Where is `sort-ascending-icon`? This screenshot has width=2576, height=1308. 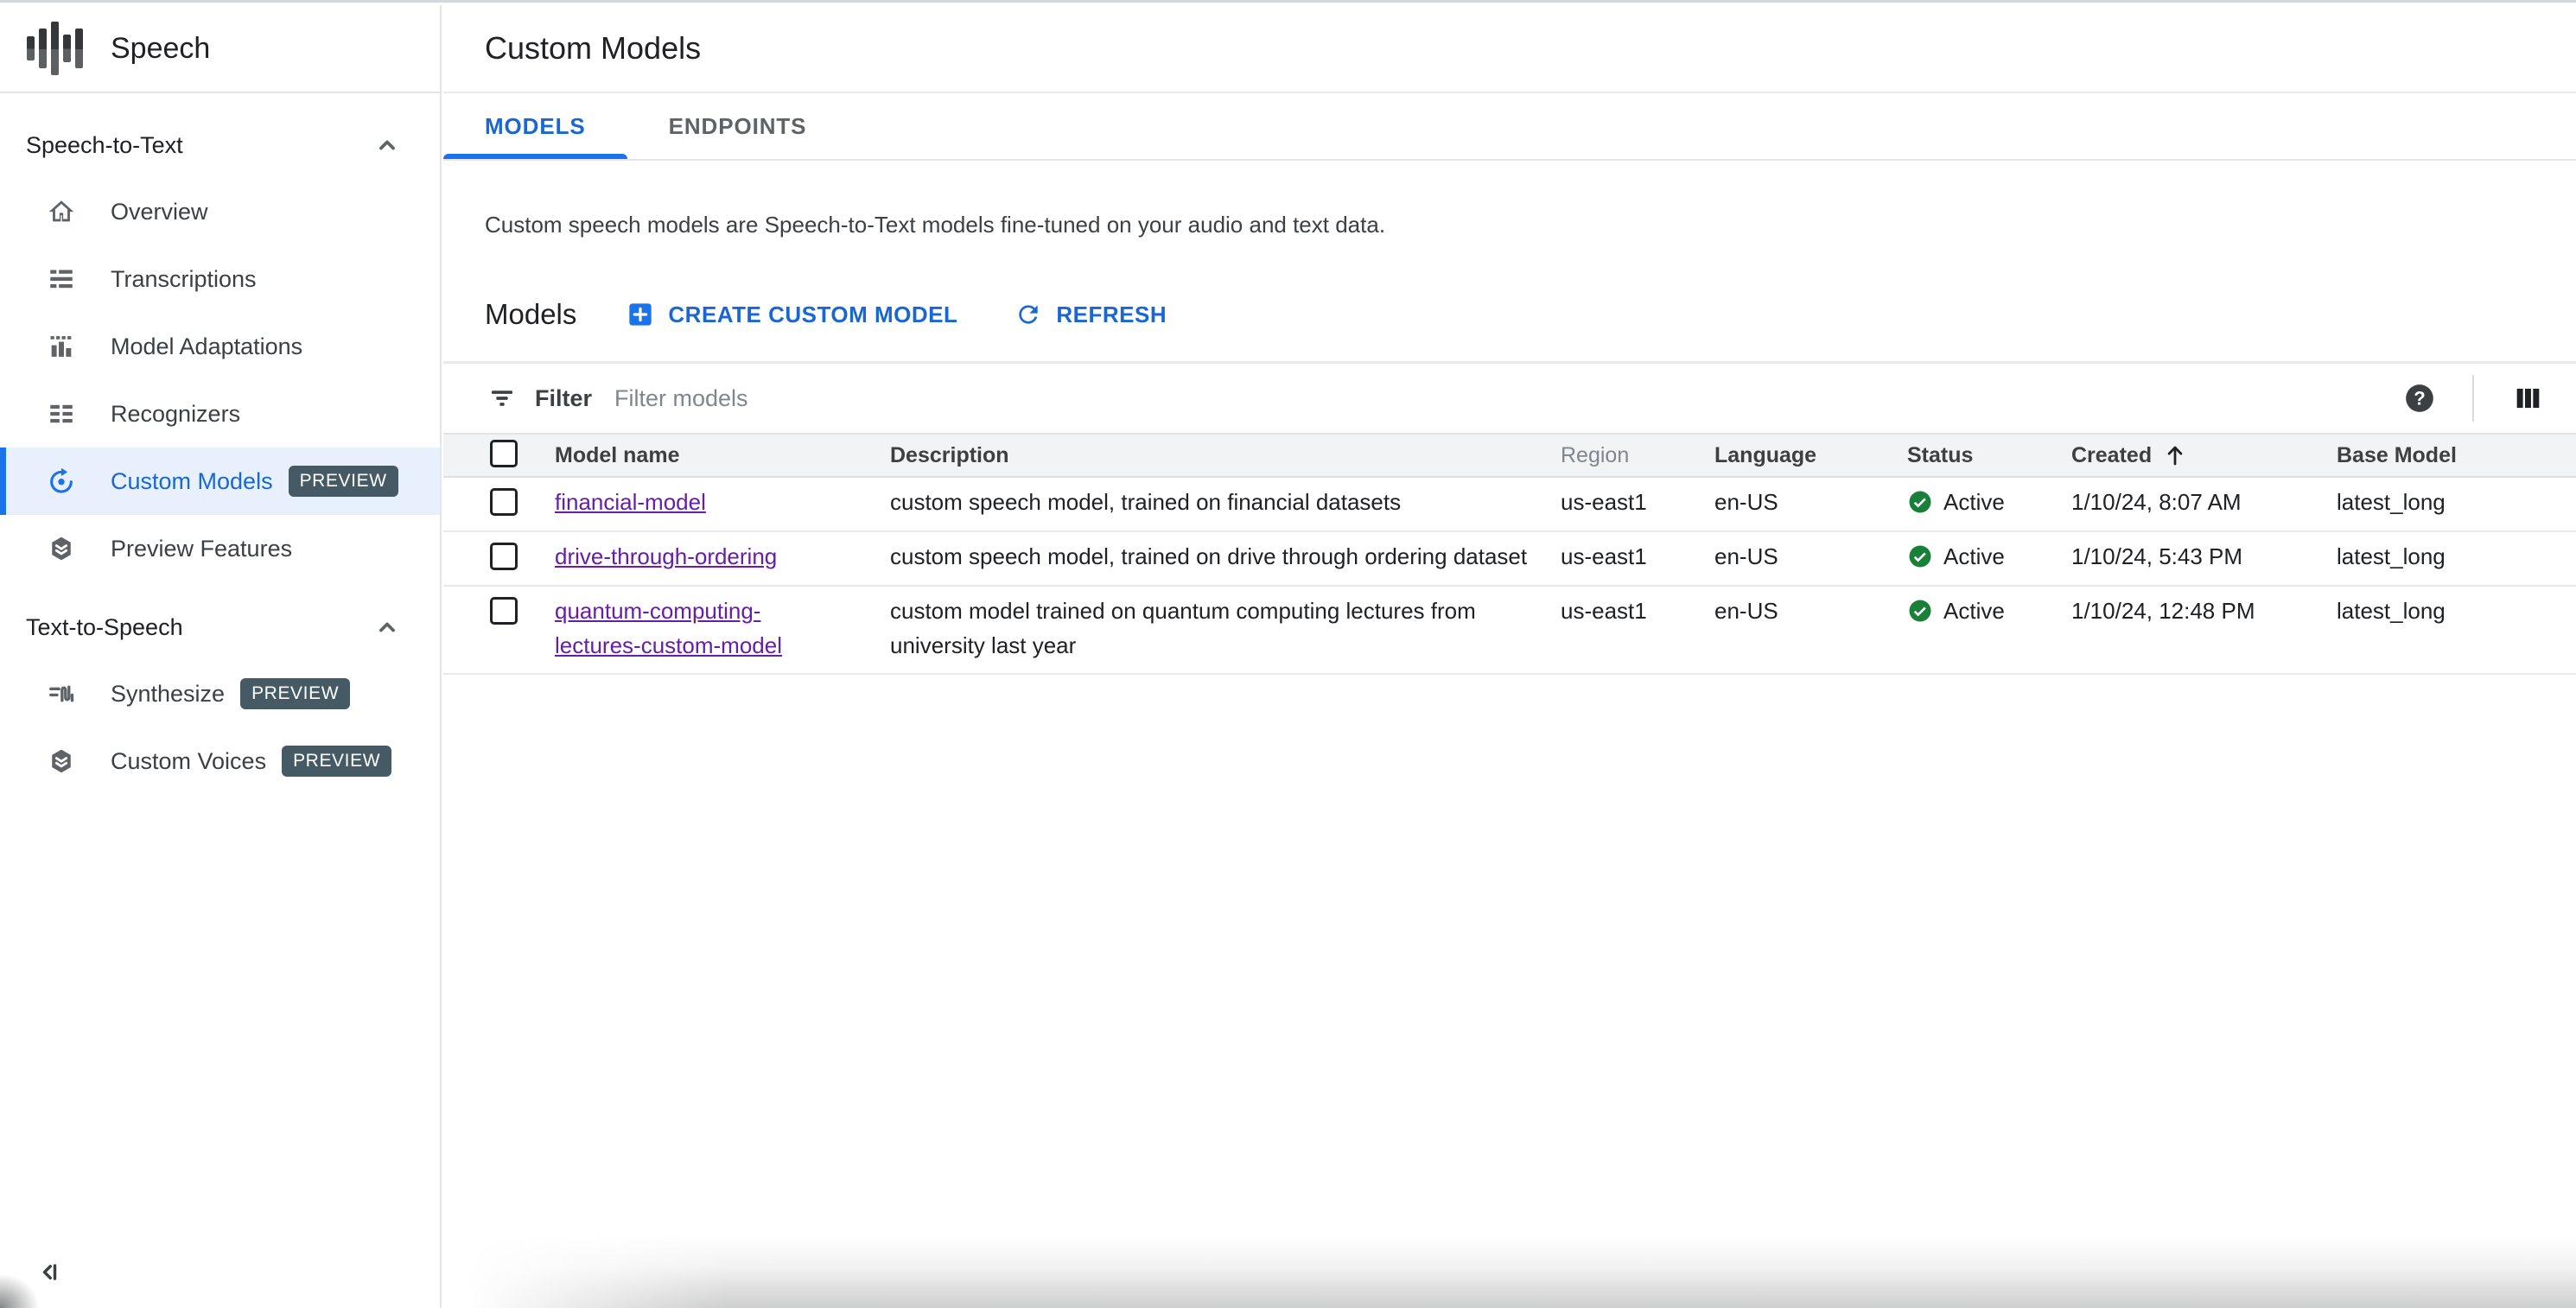 sort-ascending-icon is located at coordinates (2175, 455).